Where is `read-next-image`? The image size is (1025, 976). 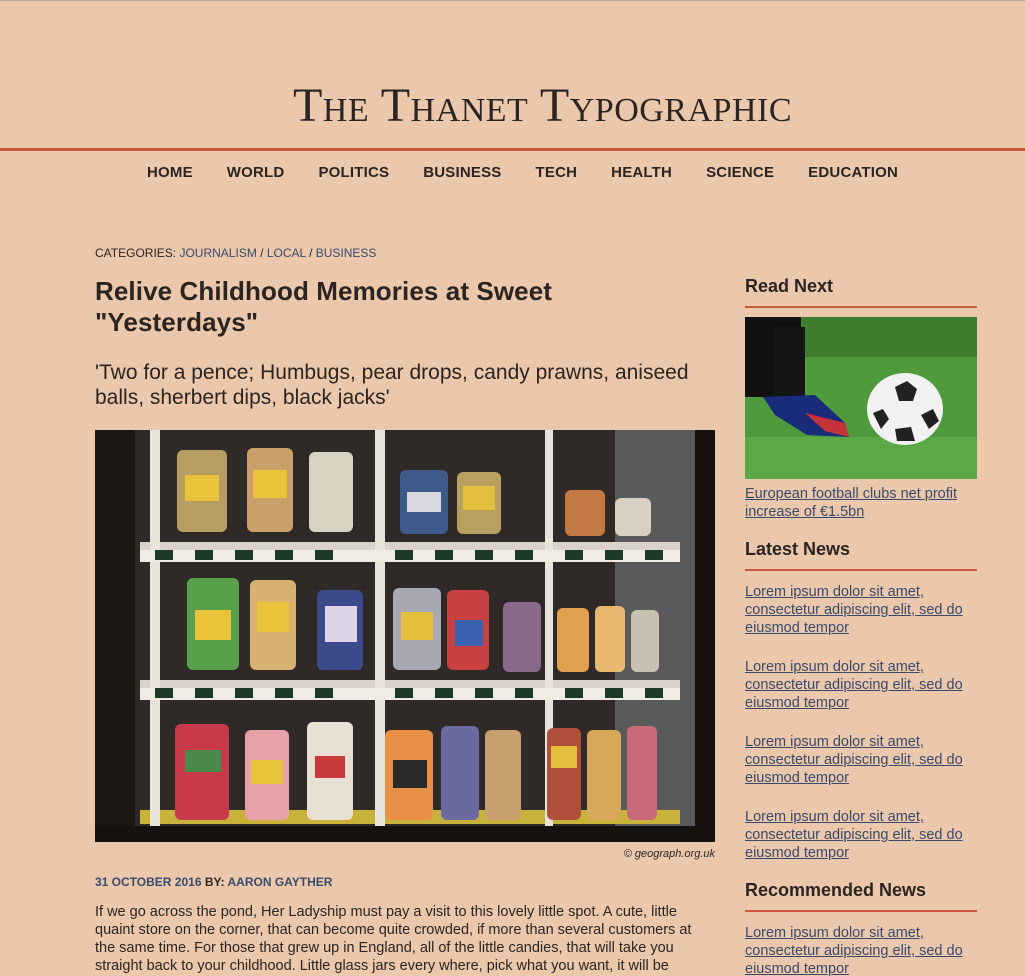
read-next-image is located at coordinates (861, 398).